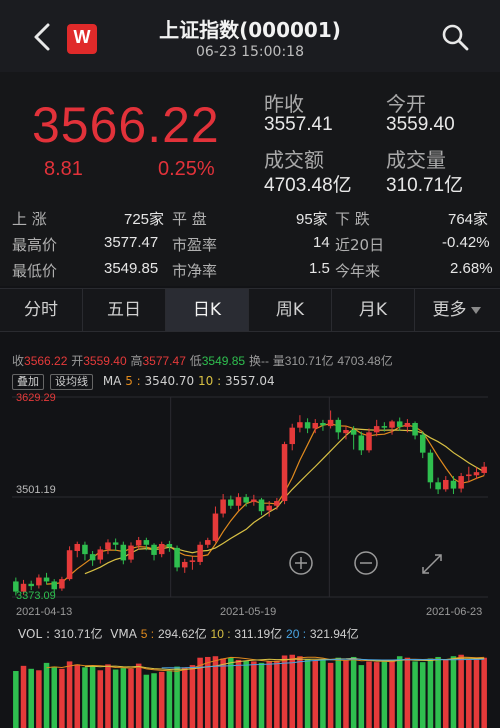 This screenshot has width=500, height=728. I want to click on vma5-value: 294.62亿, so click(182, 634).